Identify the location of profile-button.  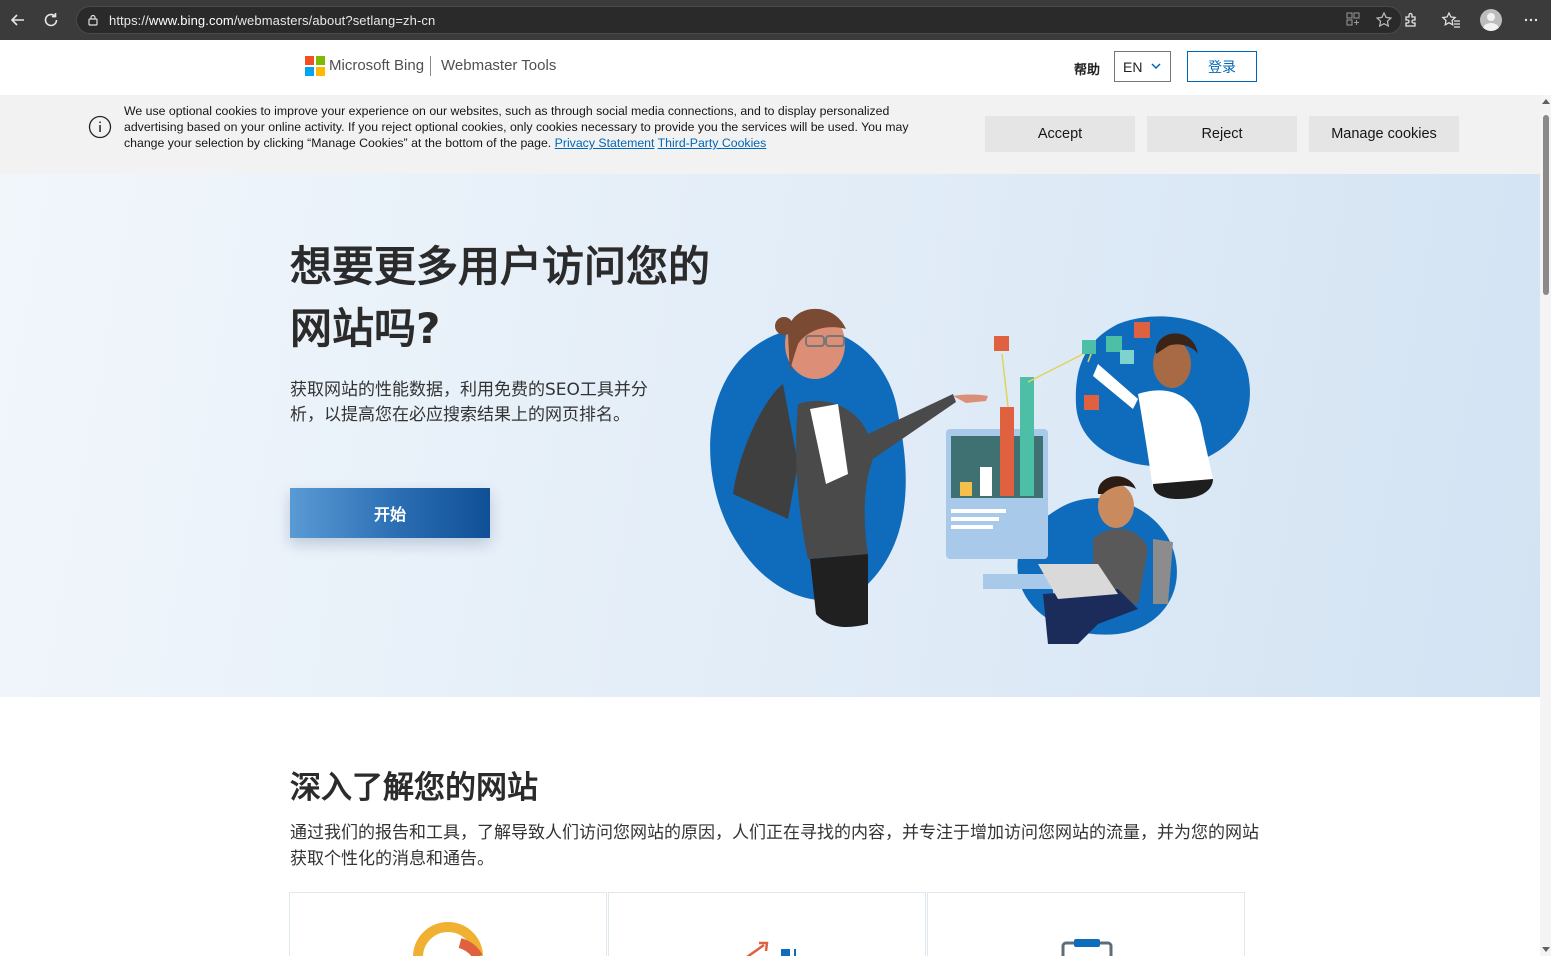
(1491, 20).